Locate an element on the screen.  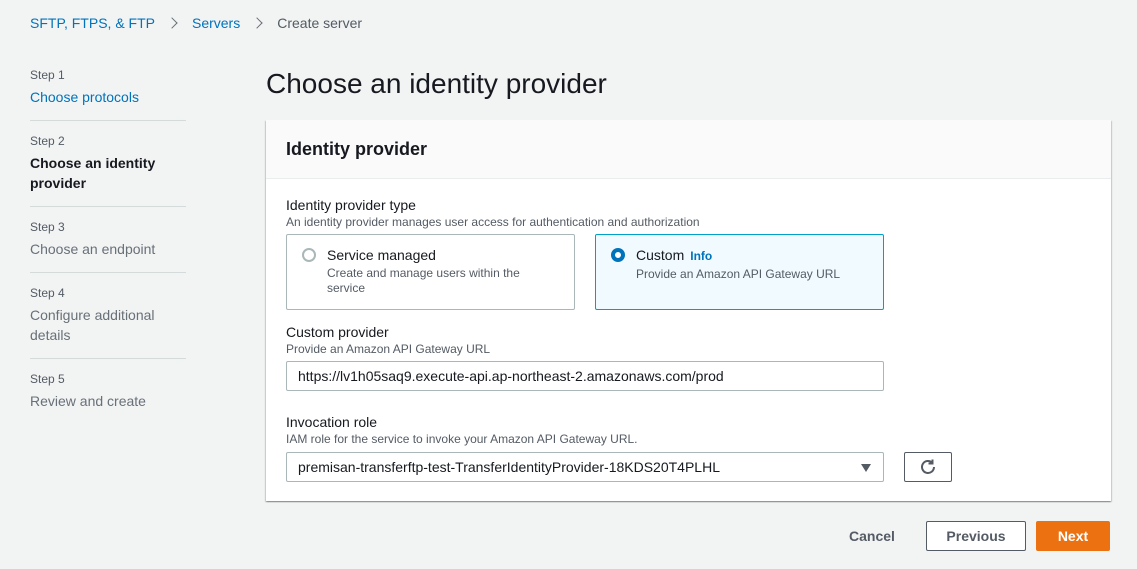
radio-button-selected is located at coordinates (618, 255).